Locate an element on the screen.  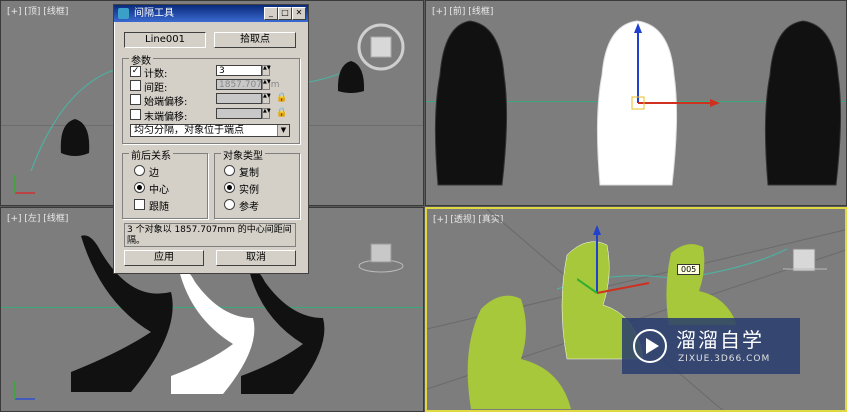
minimize-icon: _ is located at coordinates (271, 13).